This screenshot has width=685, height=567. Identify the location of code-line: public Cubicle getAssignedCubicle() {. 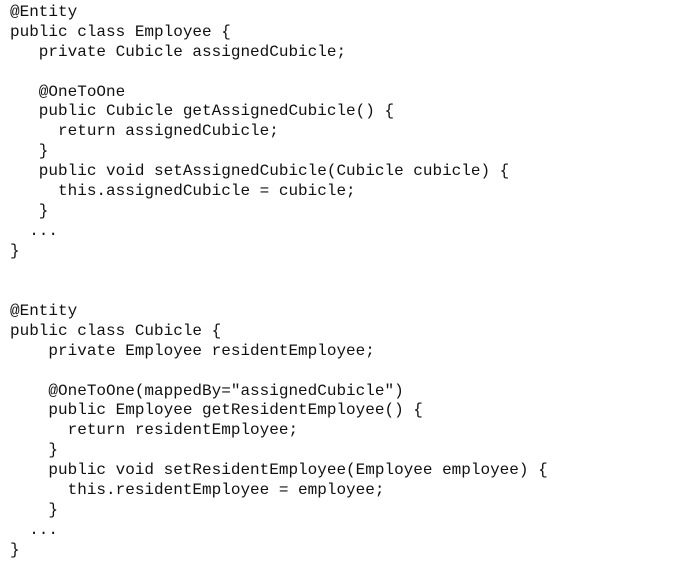
(202, 111).